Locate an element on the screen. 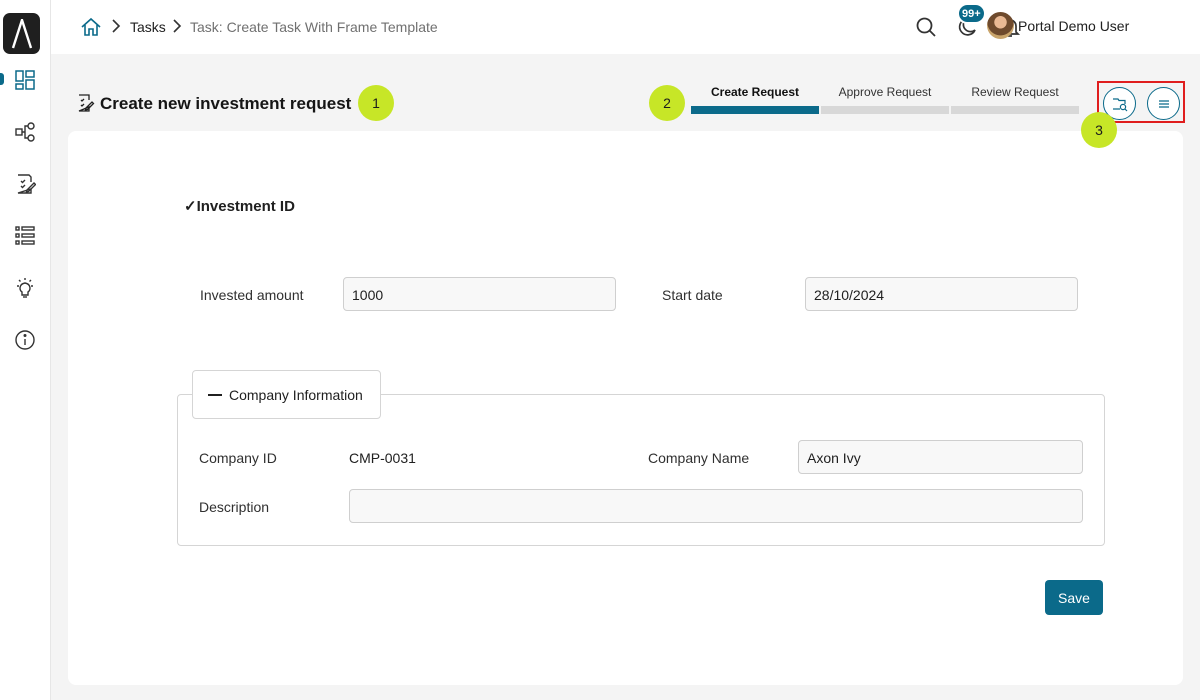  checkmark-icon: ✓ is located at coordinates (190, 206).